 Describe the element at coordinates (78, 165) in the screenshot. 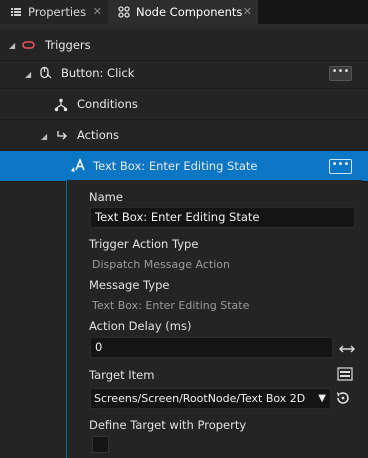

I see `text-action-icon` at that location.